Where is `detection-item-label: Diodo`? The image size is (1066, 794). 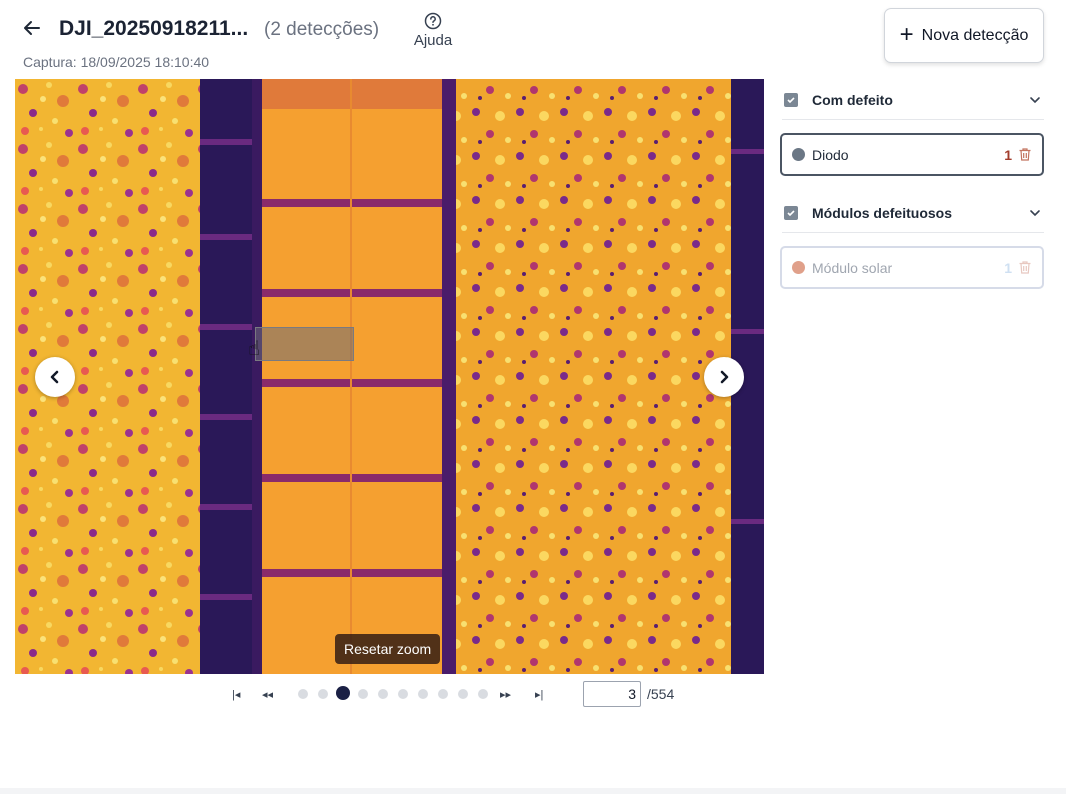
detection-item-label: Diodo is located at coordinates (830, 154).